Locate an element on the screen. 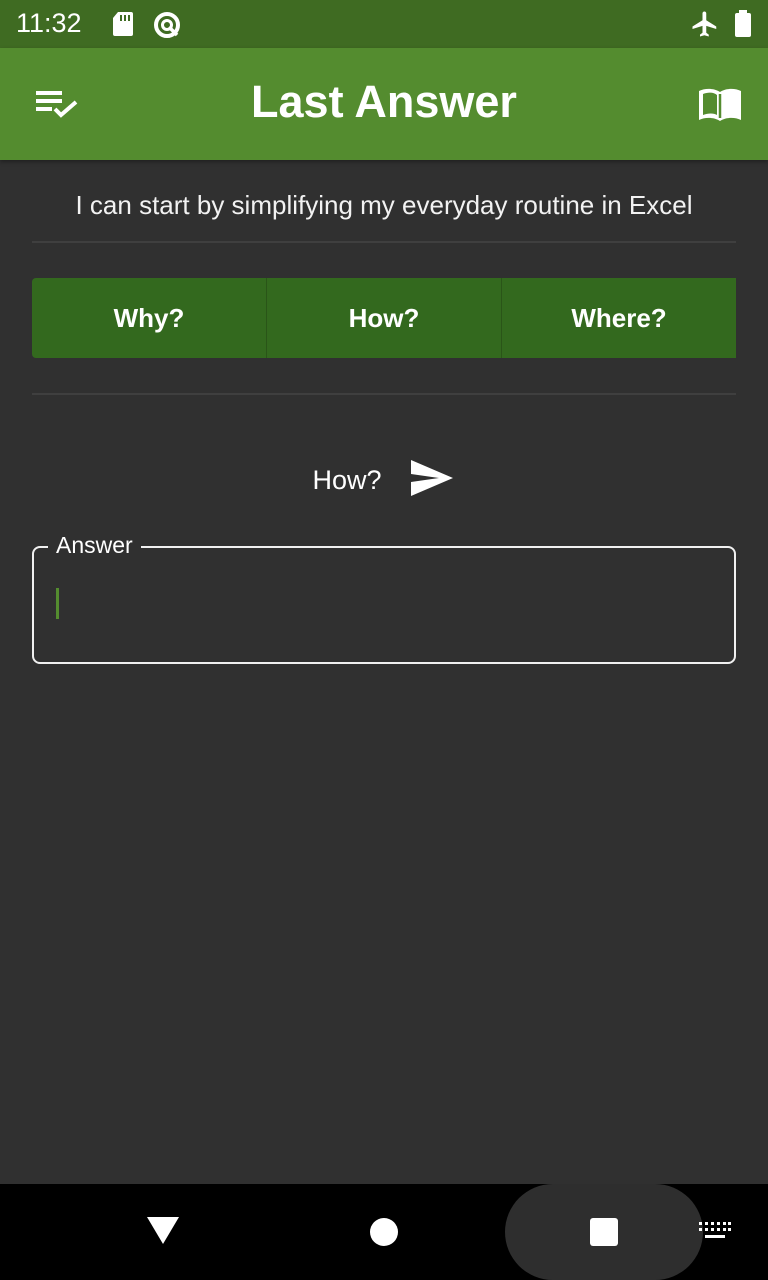  home-button is located at coordinates (384, 1234).